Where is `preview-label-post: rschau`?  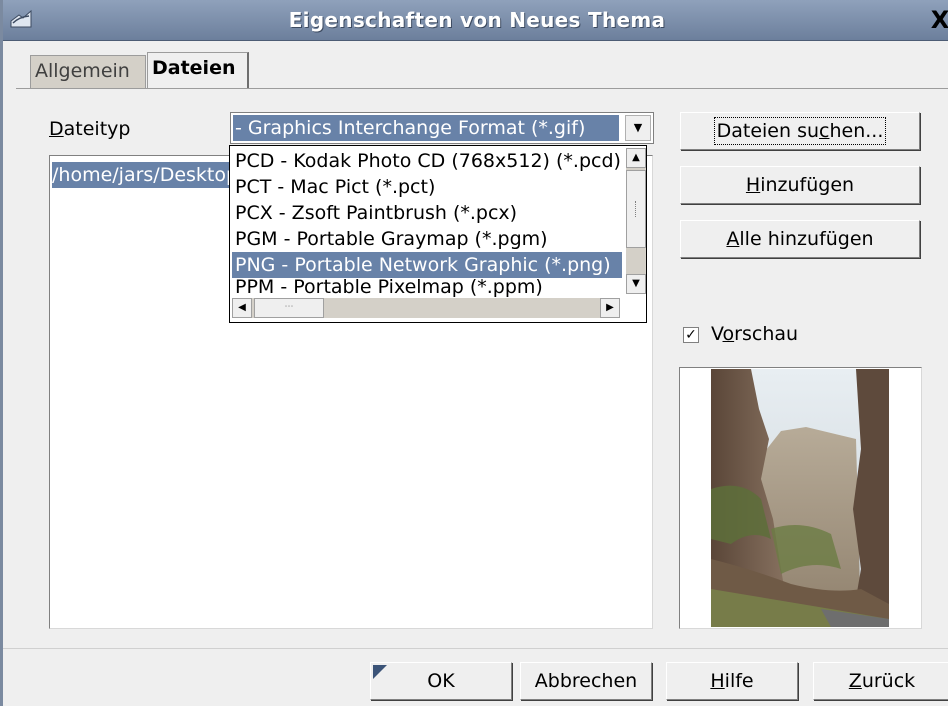
preview-label-post: rschau is located at coordinates (766, 334).